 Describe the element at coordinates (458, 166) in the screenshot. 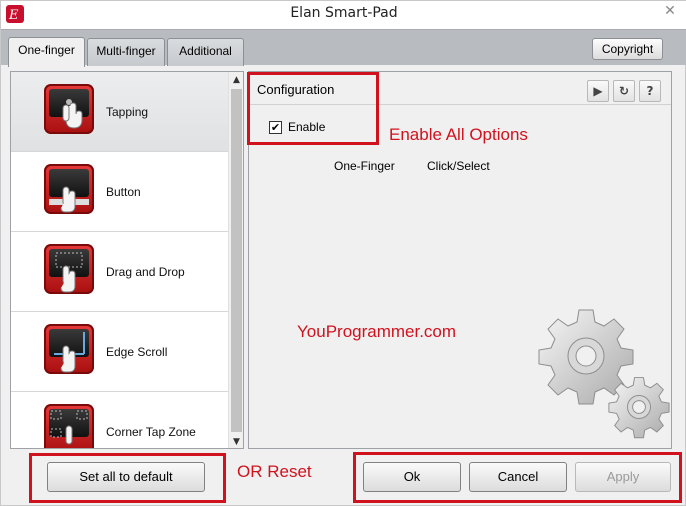

I see `action-label: Click/Select` at that location.